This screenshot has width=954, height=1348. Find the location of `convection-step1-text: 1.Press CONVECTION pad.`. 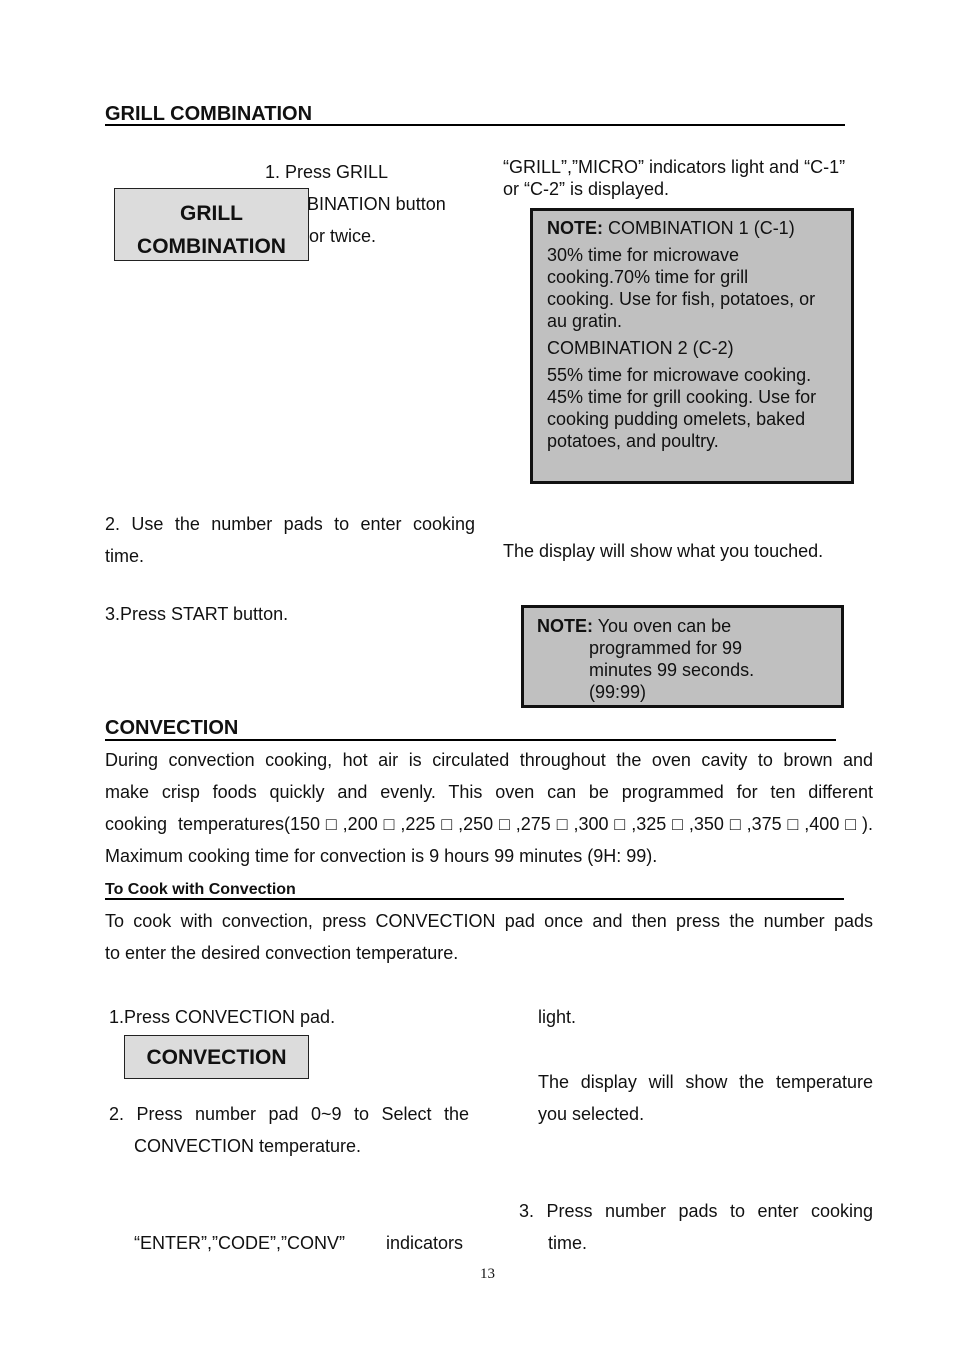

convection-step1-text: 1.Press CONVECTION pad. is located at coordinates (222, 1017).